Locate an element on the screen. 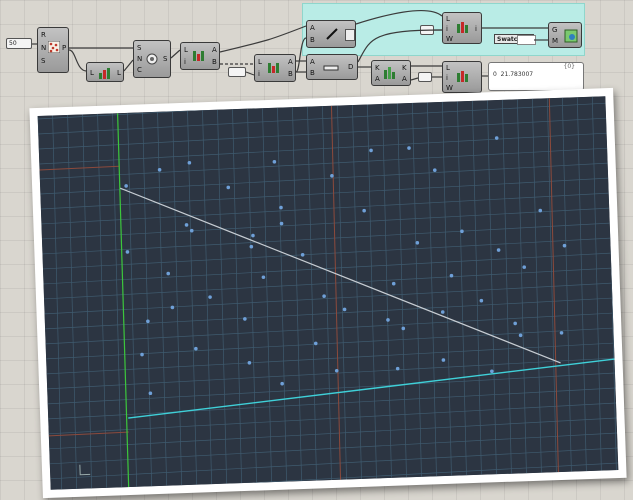  y-axis is located at coordinates (123, 300).